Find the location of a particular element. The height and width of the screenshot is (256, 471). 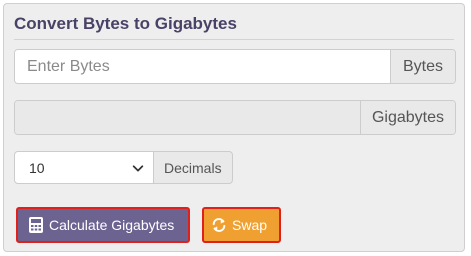

calculator-icon is located at coordinates (36, 225).